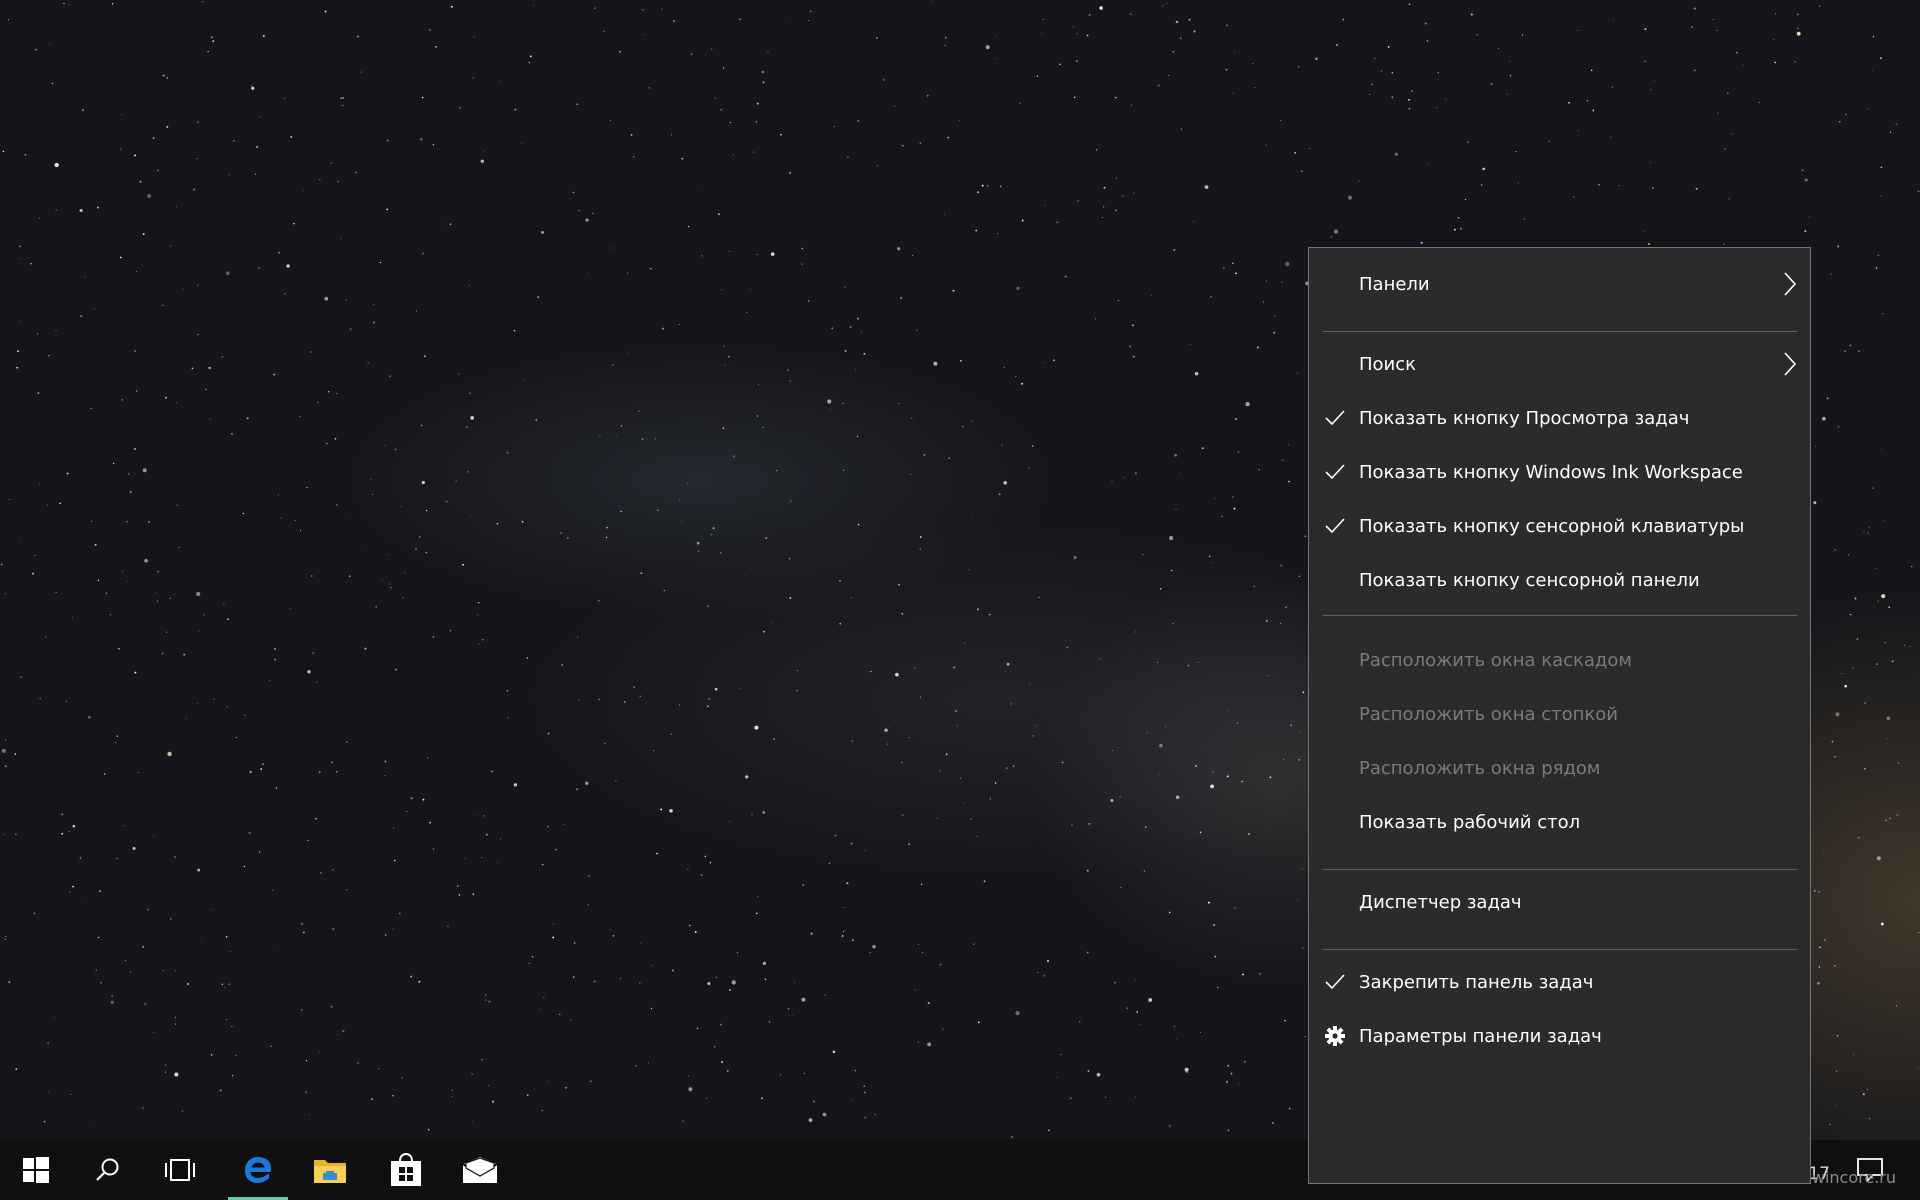 The image size is (1920, 1200). I want to click on menu-item-label: Показать рабочий стол, so click(1470, 822).